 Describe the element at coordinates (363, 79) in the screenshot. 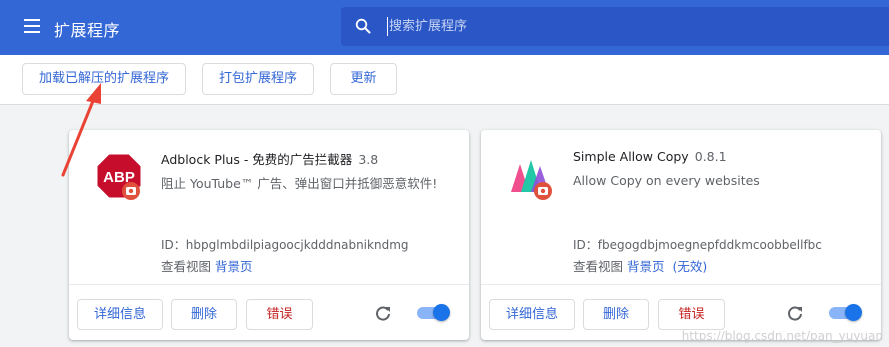

I see `update-button: 更新` at that location.